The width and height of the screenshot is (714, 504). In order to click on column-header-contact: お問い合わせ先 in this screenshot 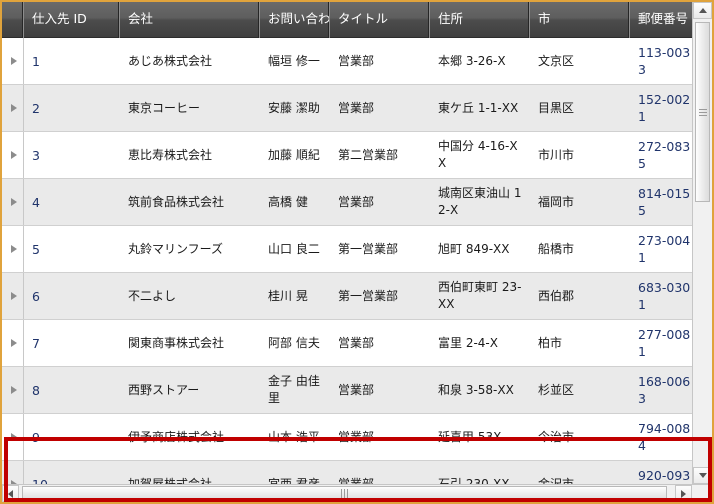, I will do `click(295, 20)`.